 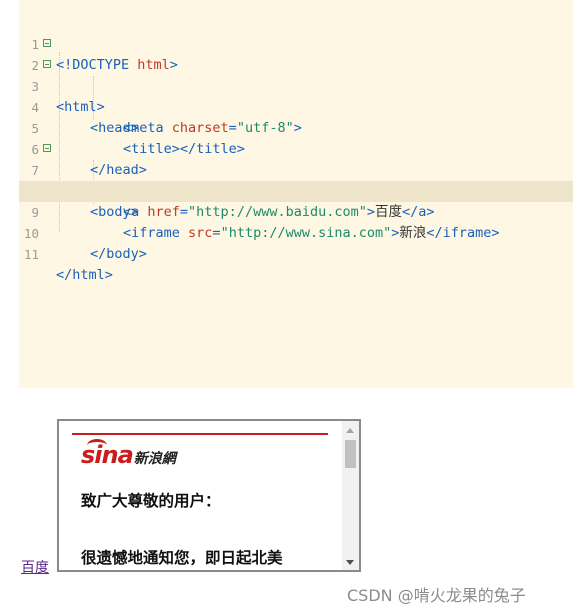 What do you see at coordinates (296, 253) in the screenshot?
I see `code-line: 11 </html>` at bounding box center [296, 253].